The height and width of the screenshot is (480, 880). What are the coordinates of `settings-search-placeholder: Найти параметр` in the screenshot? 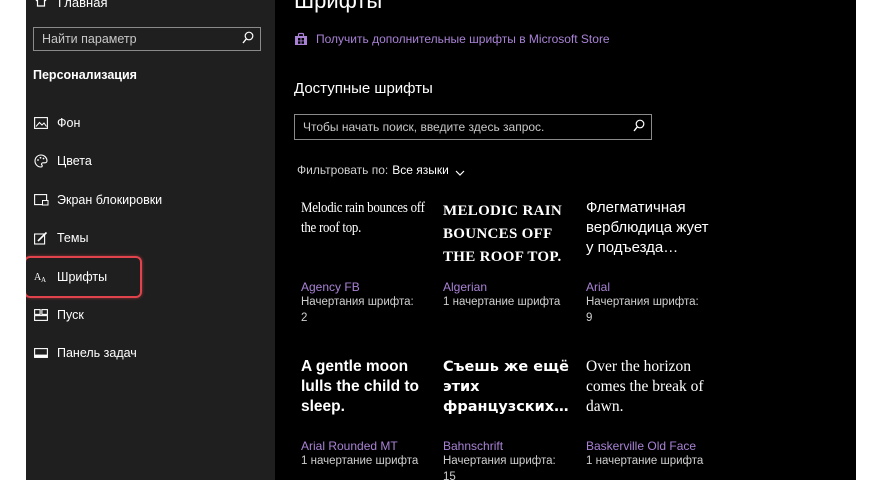 It's located at (89, 39).